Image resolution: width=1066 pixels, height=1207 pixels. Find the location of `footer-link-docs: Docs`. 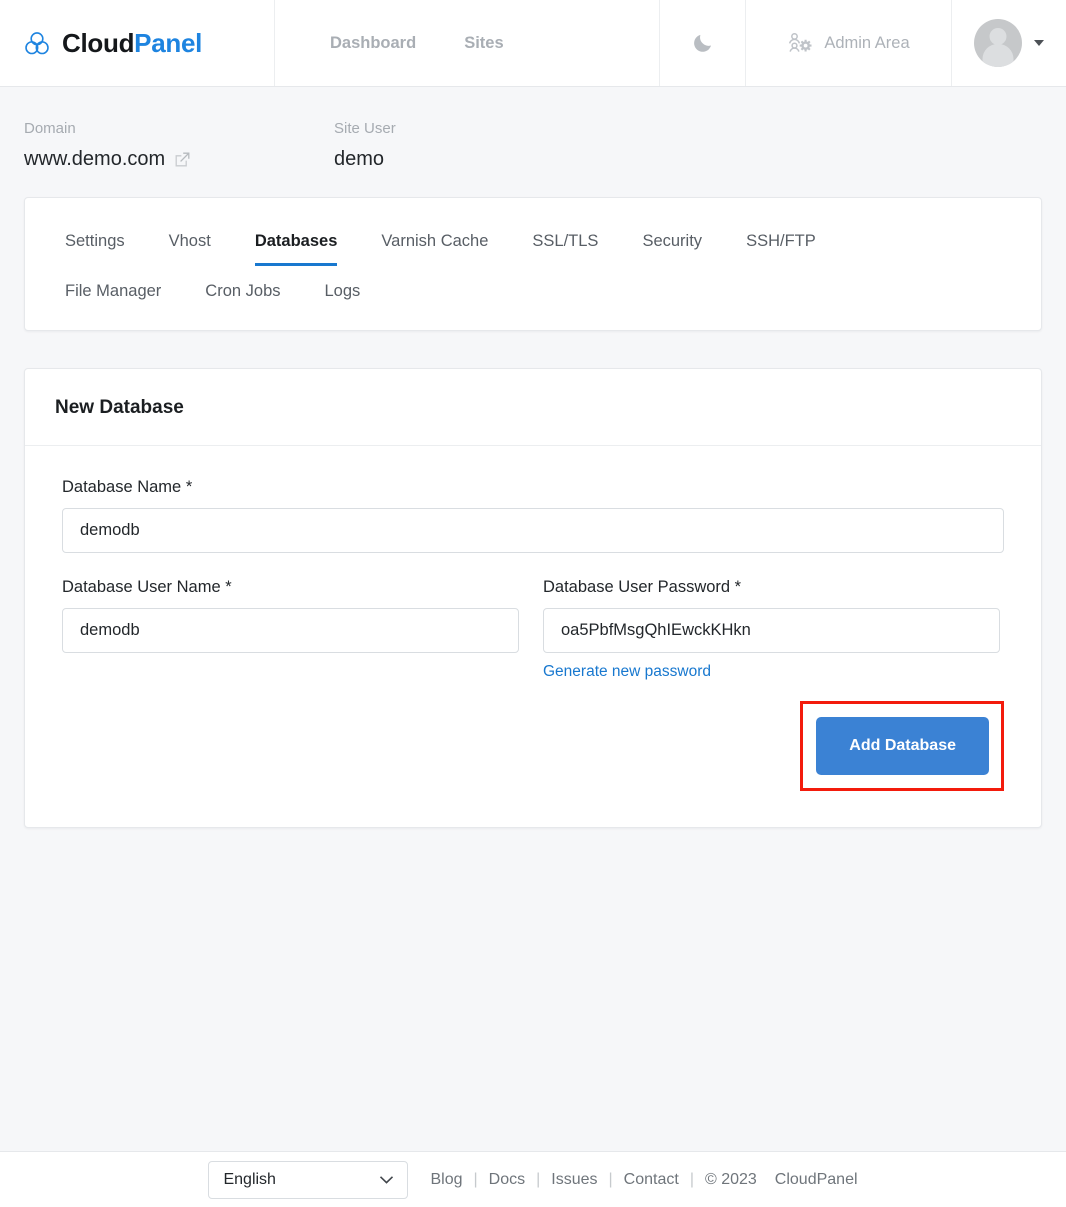

footer-link-docs: Docs is located at coordinates (507, 1180).